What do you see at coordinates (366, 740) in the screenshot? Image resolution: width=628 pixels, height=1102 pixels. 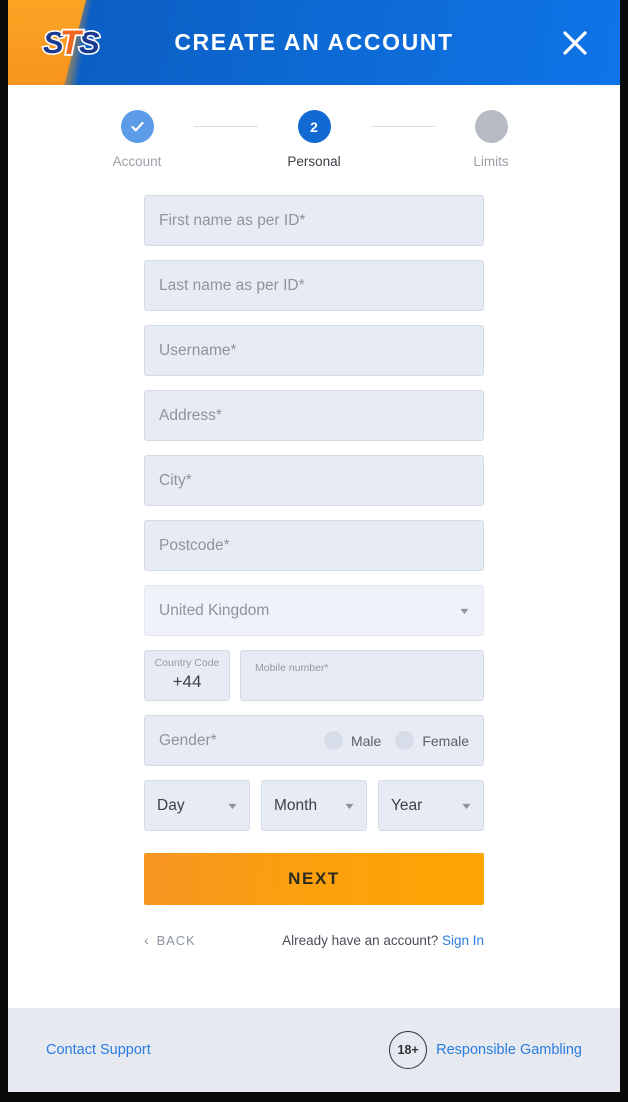 I see `gender-male-label: Male` at bounding box center [366, 740].